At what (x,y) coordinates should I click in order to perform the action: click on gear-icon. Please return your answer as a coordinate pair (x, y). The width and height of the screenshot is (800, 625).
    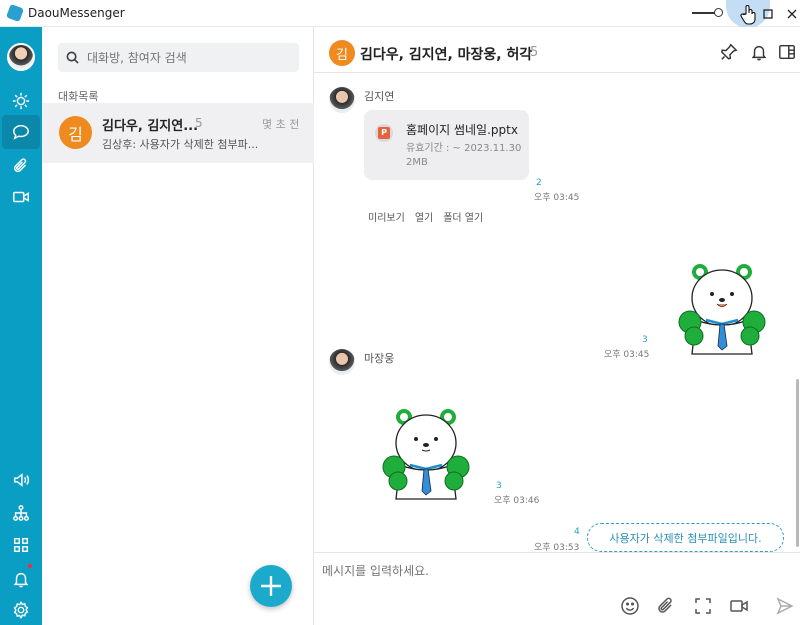
    Looking at the image, I should click on (21, 610).